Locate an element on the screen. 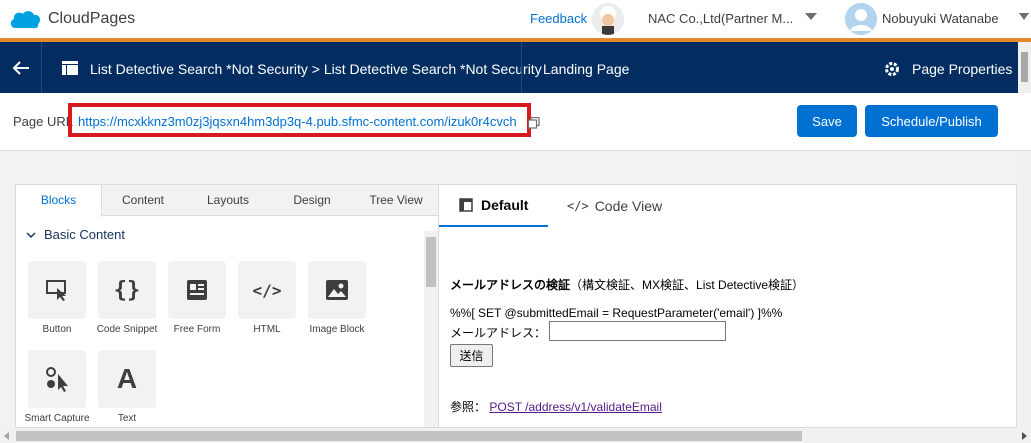  block-label: Image Block is located at coordinates (337, 329).